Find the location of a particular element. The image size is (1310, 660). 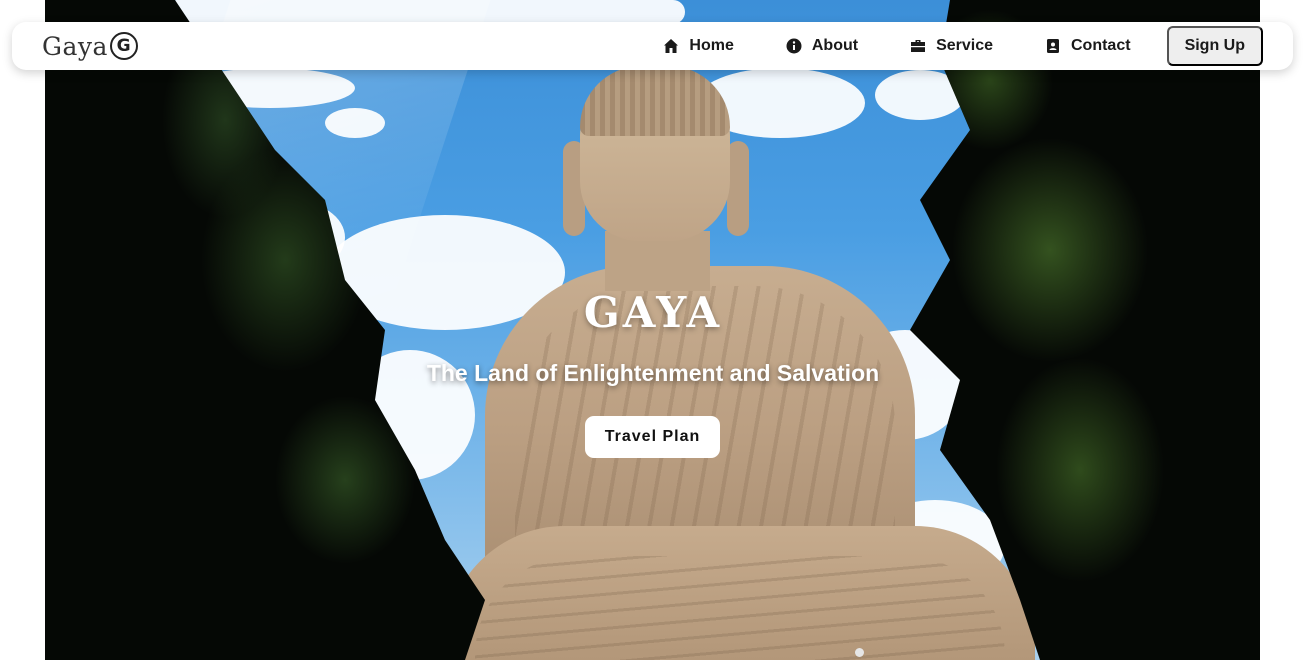

logo: Gaya G is located at coordinates (90, 46).